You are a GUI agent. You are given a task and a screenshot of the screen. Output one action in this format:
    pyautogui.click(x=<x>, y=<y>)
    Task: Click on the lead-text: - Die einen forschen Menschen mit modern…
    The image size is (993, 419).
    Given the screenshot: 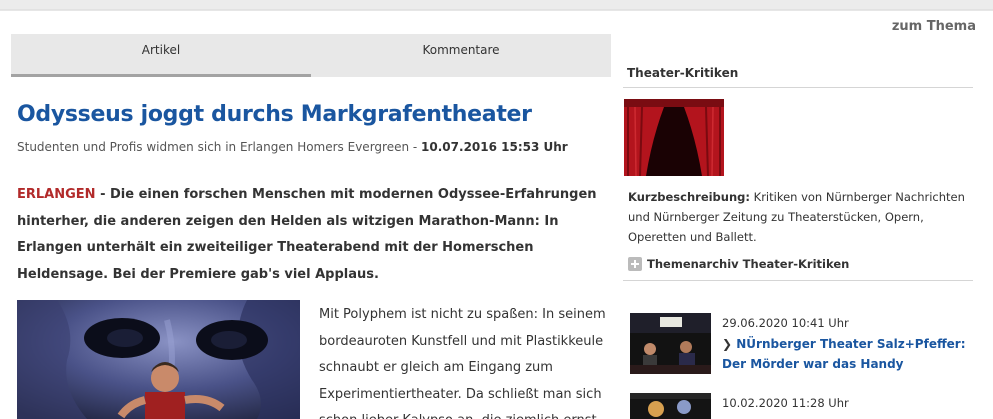 What is the action you would take?
    pyautogui.click(x=307, y=234)
    